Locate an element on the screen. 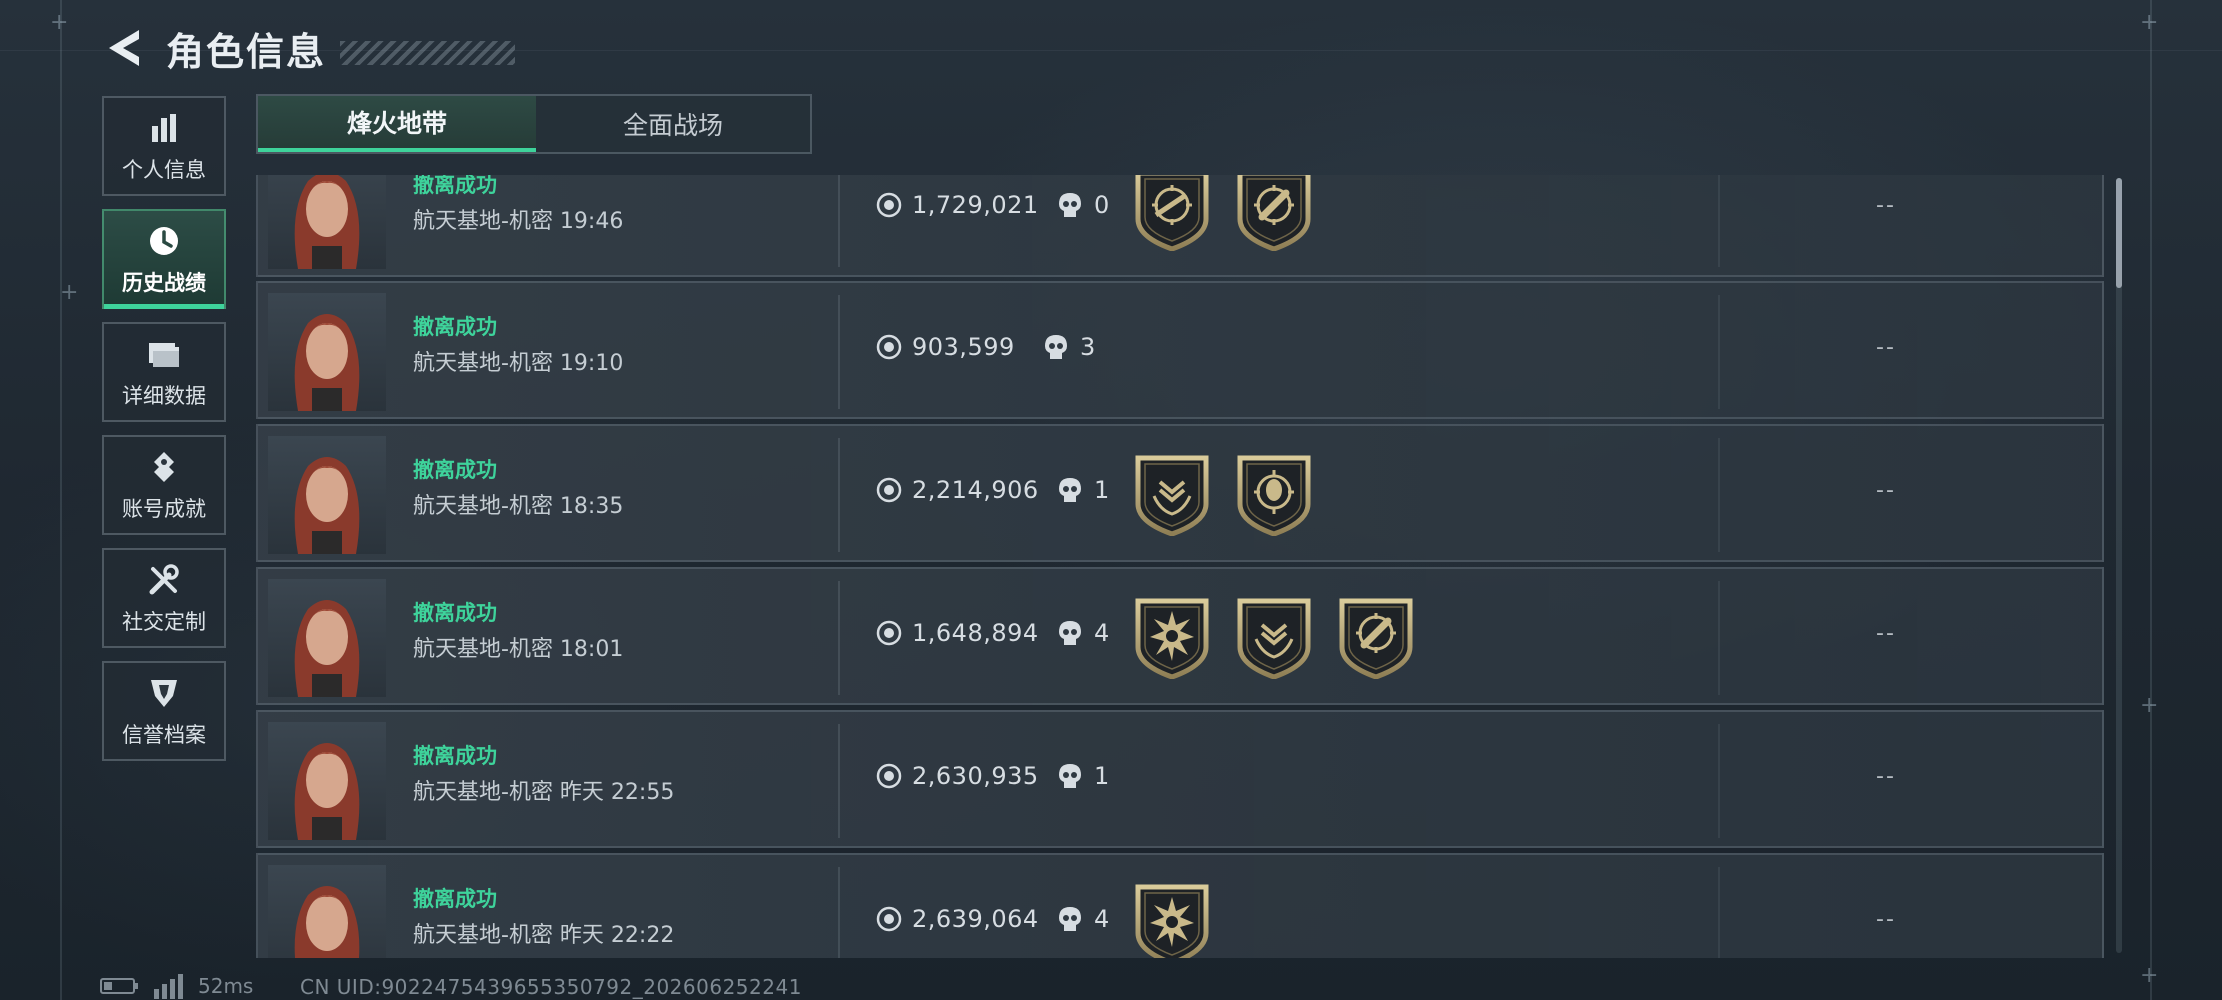 This screenshot has width=2222, height=1000. rifle-crosshair-badge-icon is located at coordinates (1172, 213).